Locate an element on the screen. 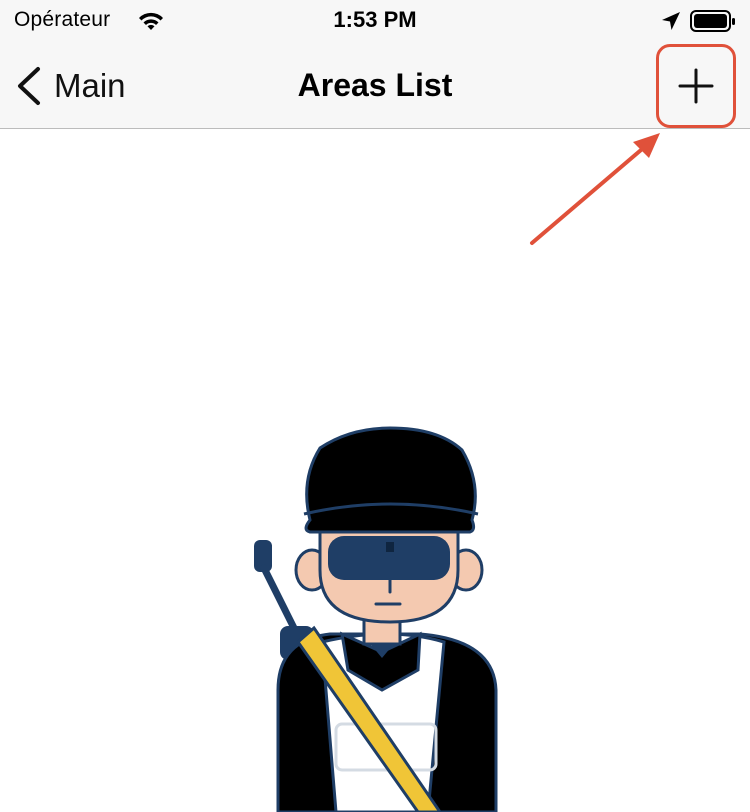 This screenshot has width=750, height=812. battery-icon is located at coordinates (712, 21).